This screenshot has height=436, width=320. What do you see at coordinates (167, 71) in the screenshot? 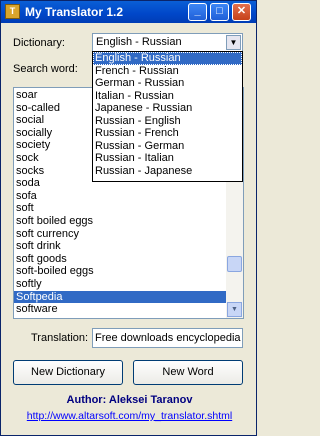
I see `dictionary-option: French - Russian` at bounding box center [167, 71].